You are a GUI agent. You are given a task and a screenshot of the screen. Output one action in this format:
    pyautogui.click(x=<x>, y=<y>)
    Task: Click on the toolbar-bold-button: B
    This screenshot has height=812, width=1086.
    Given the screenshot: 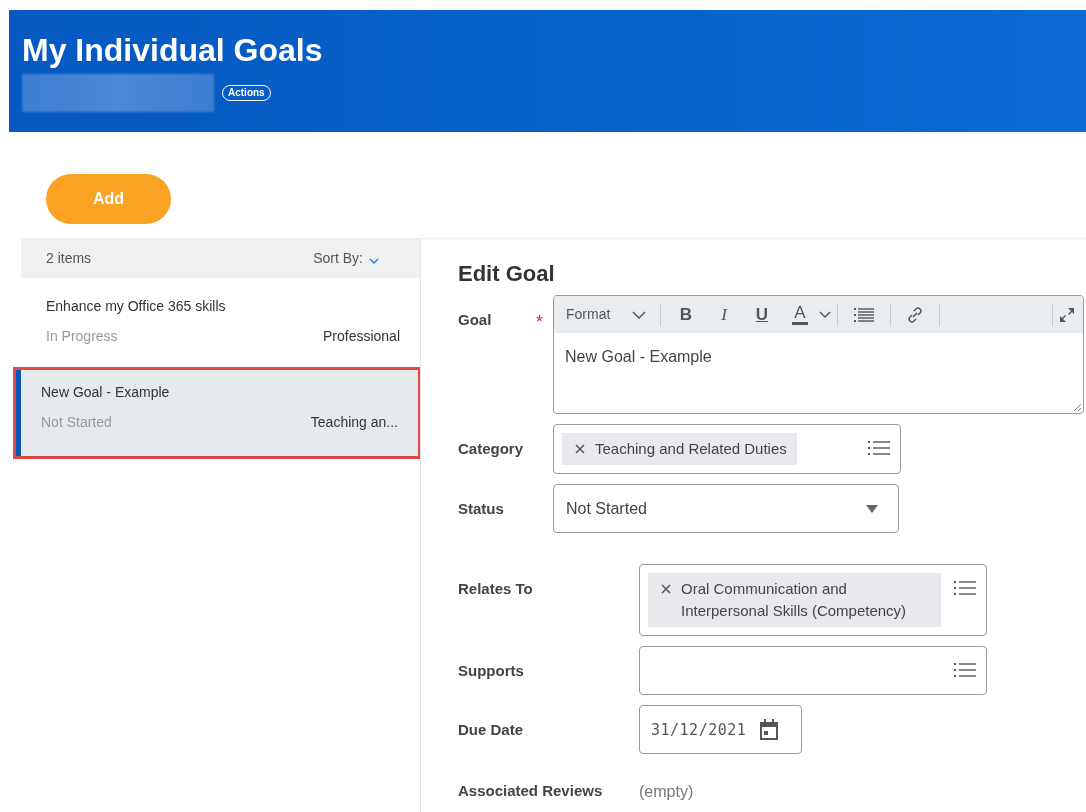 What is the action you would take?
    pyautogui.click(x=686, y=315)
    